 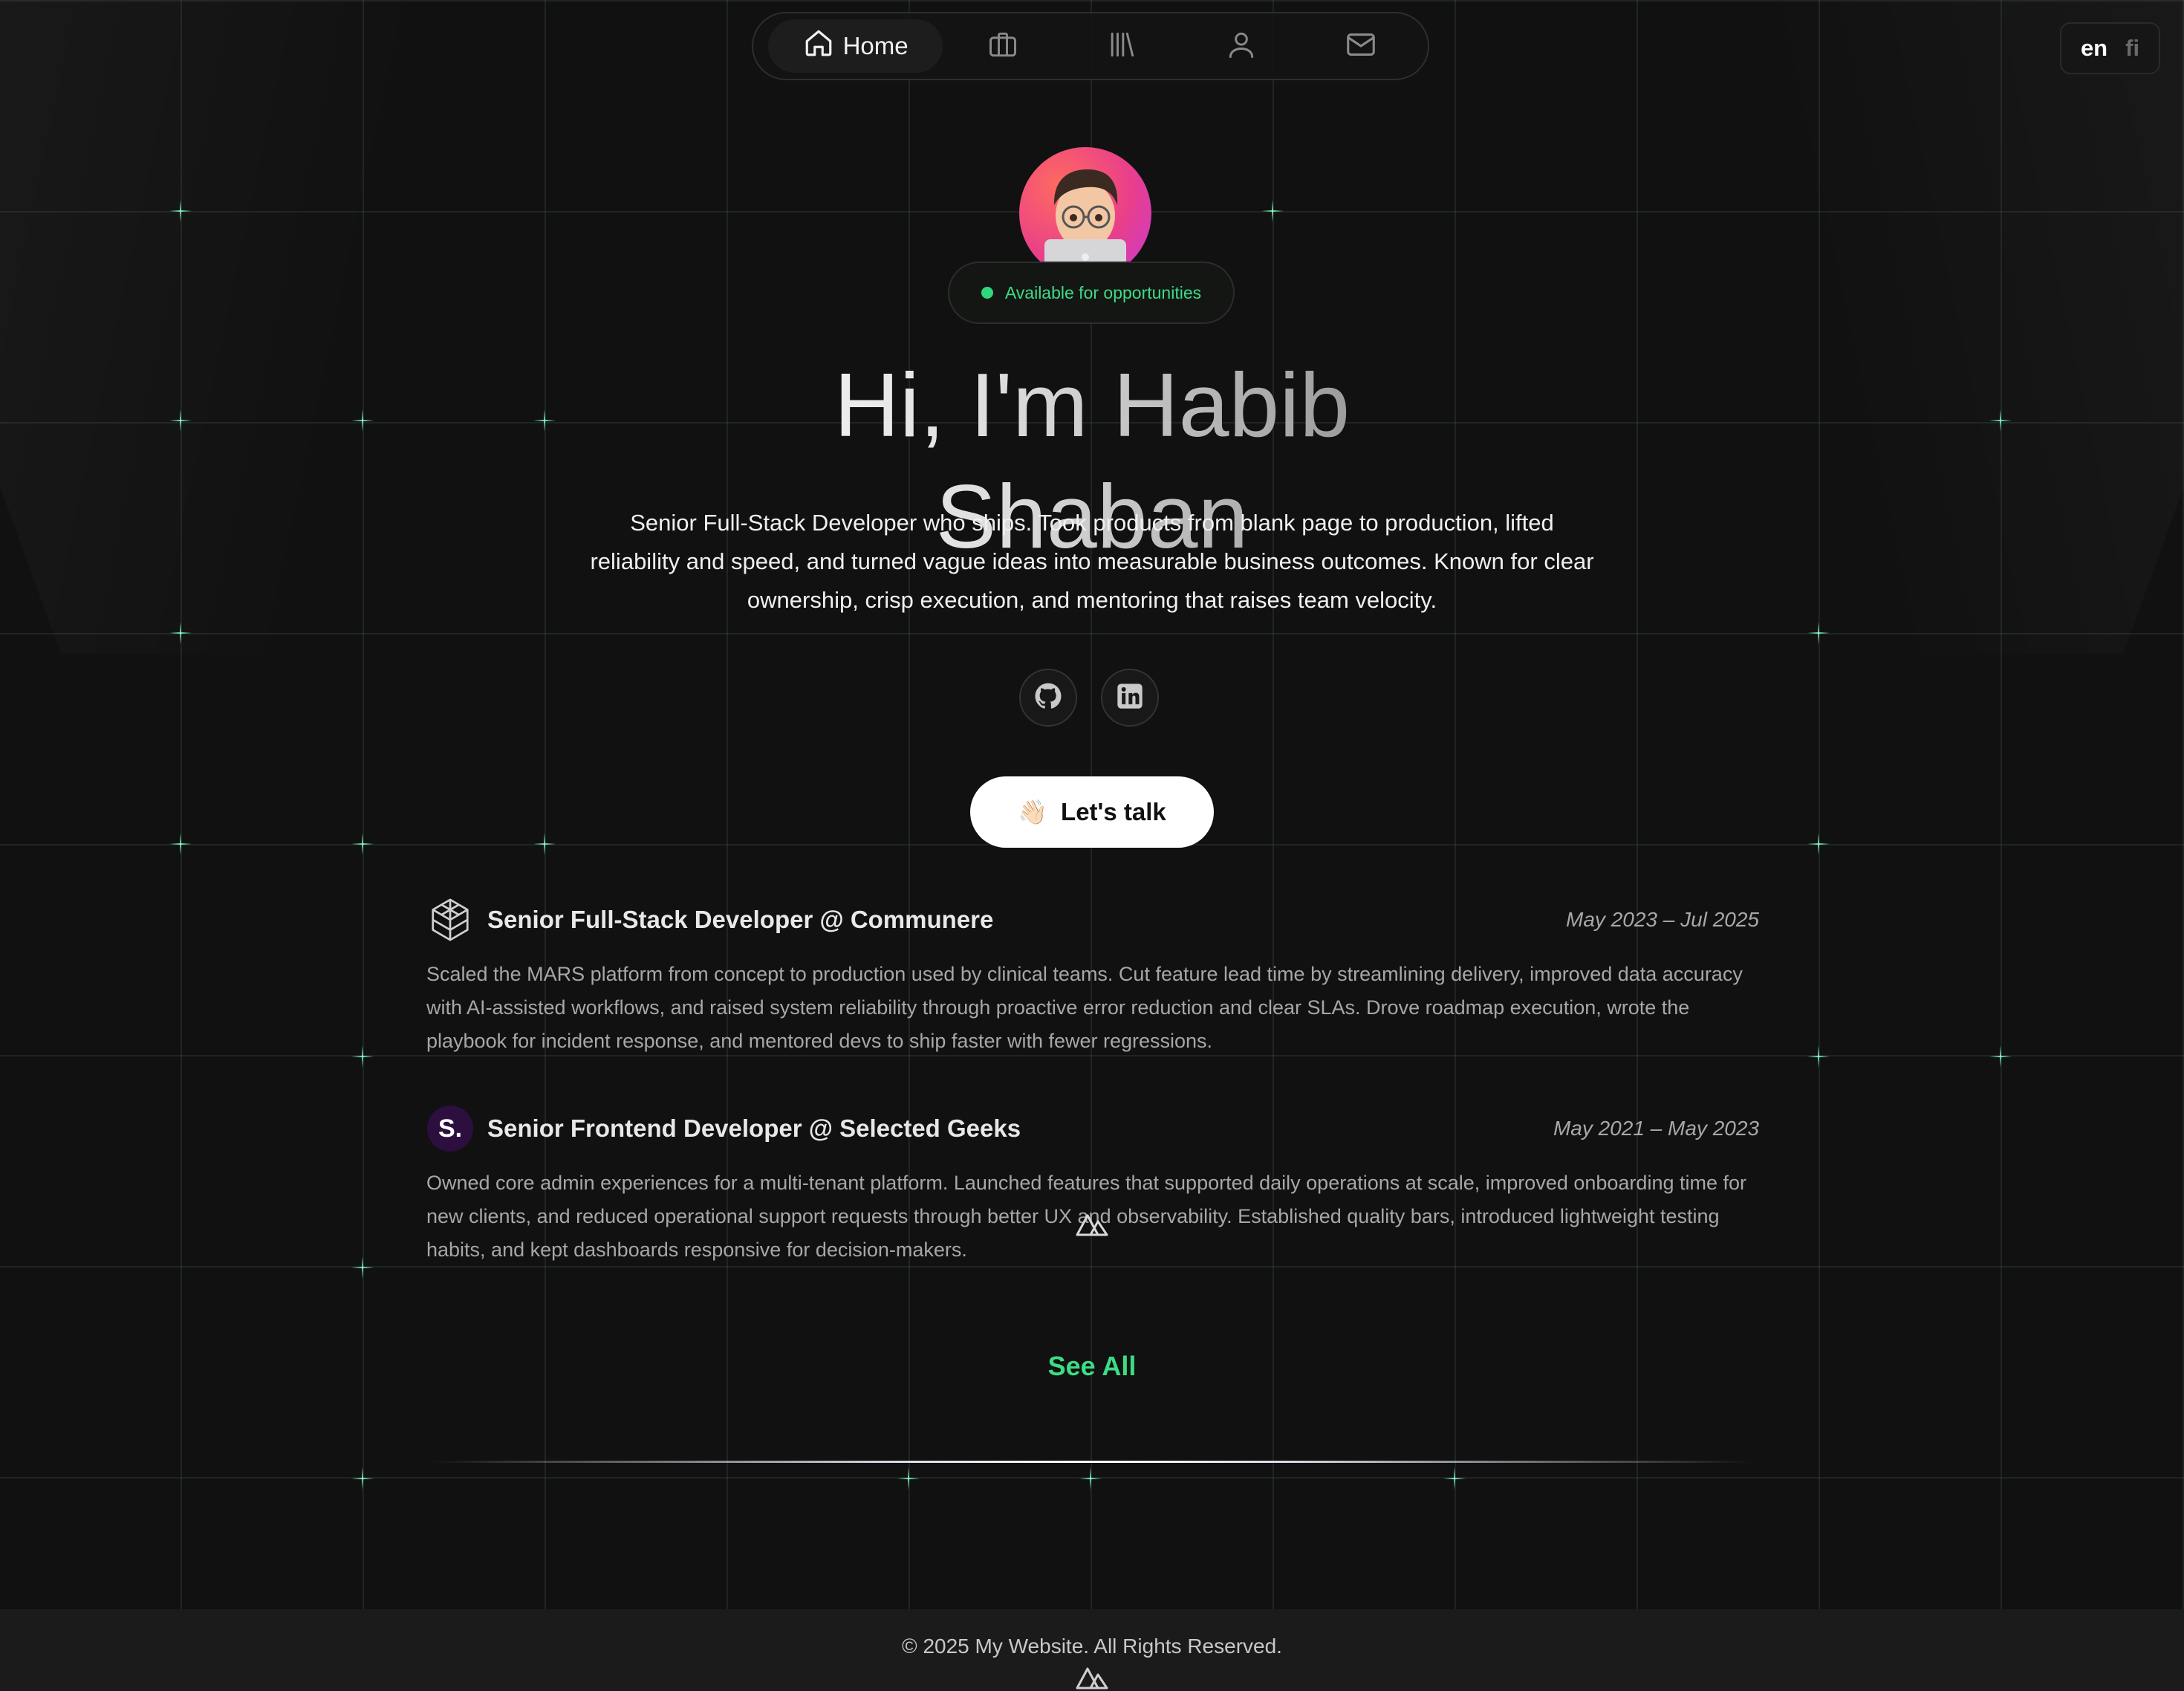 I want to click on lets-talk-label: Let's talk, so click(x=1114, y=811).